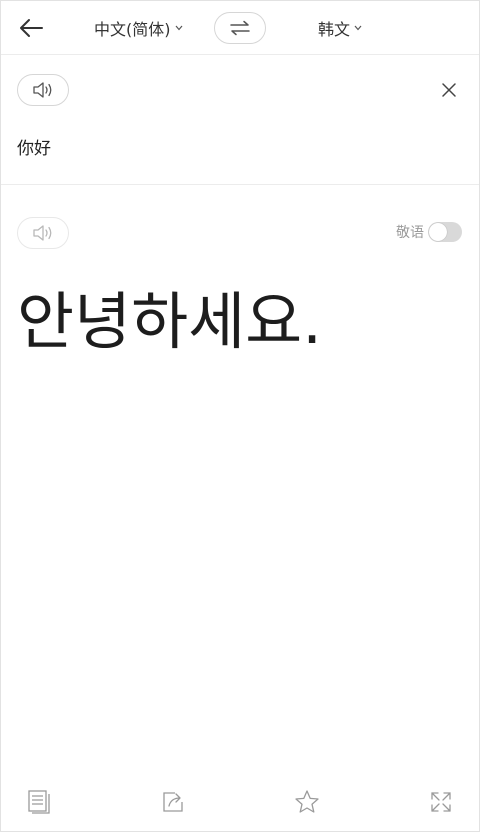  I want to click on source-language-label: 中文(简体), so click(132, 29).